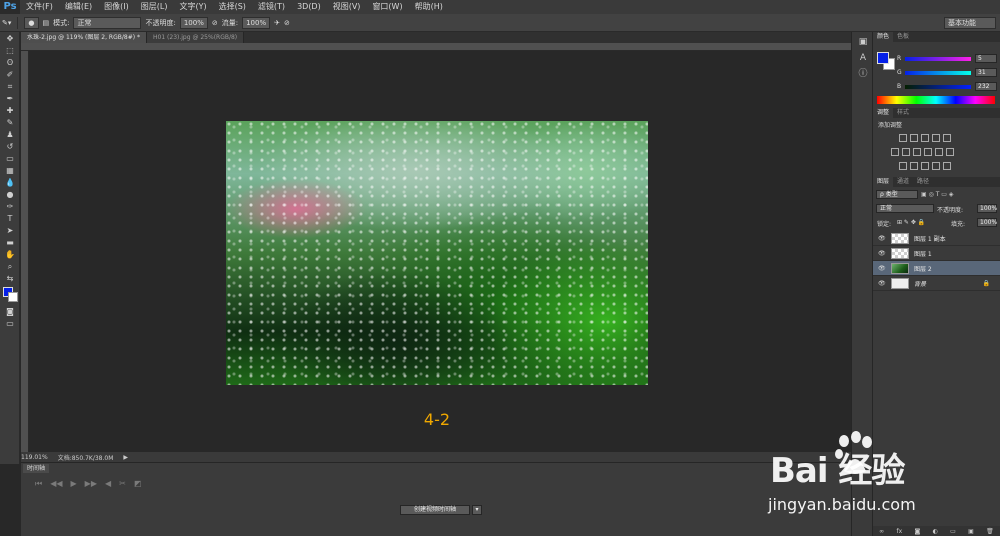 The height and width of the screenshot is (536, 1000). What do you see at coordinates (215, 23) in the screenshot?
I see `pressure-opacity-icon: ⊘` at bounding box center [215, 23].